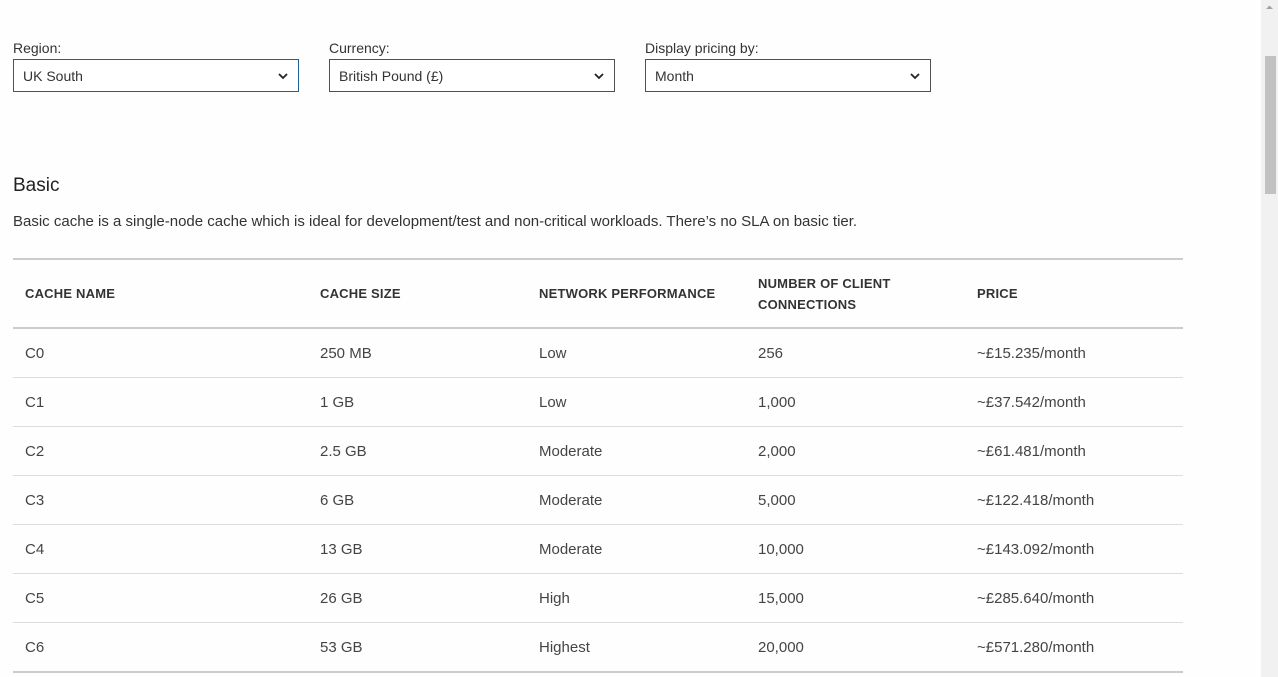  Describe the element at coordinates (417, 549) in the screenshot. I see `cell-cache-size: 13 GB` at that location.